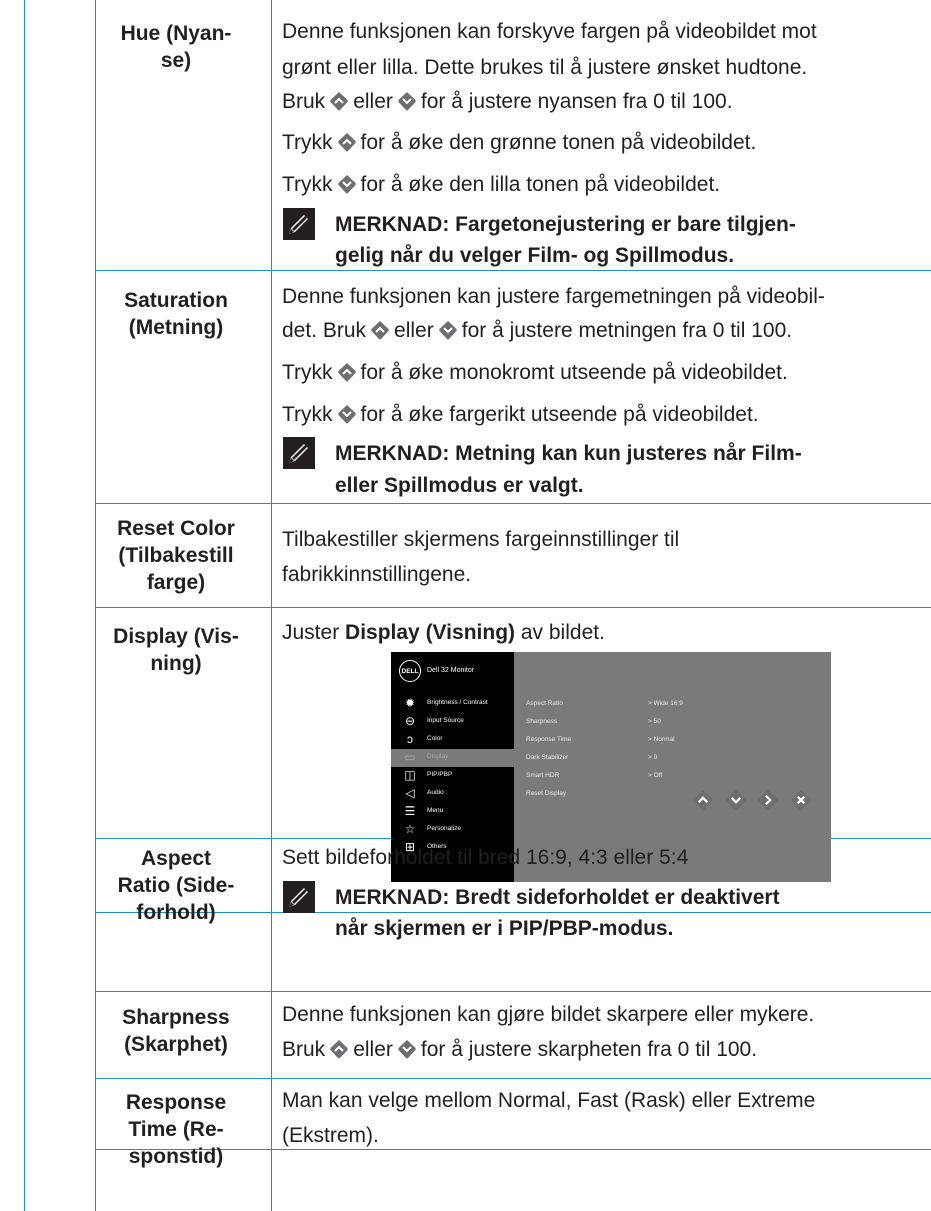 This screenshot has width=931, height=1211. What do you see at coordinates (542, 721) in the screenshot?
I see `osd-setting-name: Sharpness` at bounding box center [542, 721].